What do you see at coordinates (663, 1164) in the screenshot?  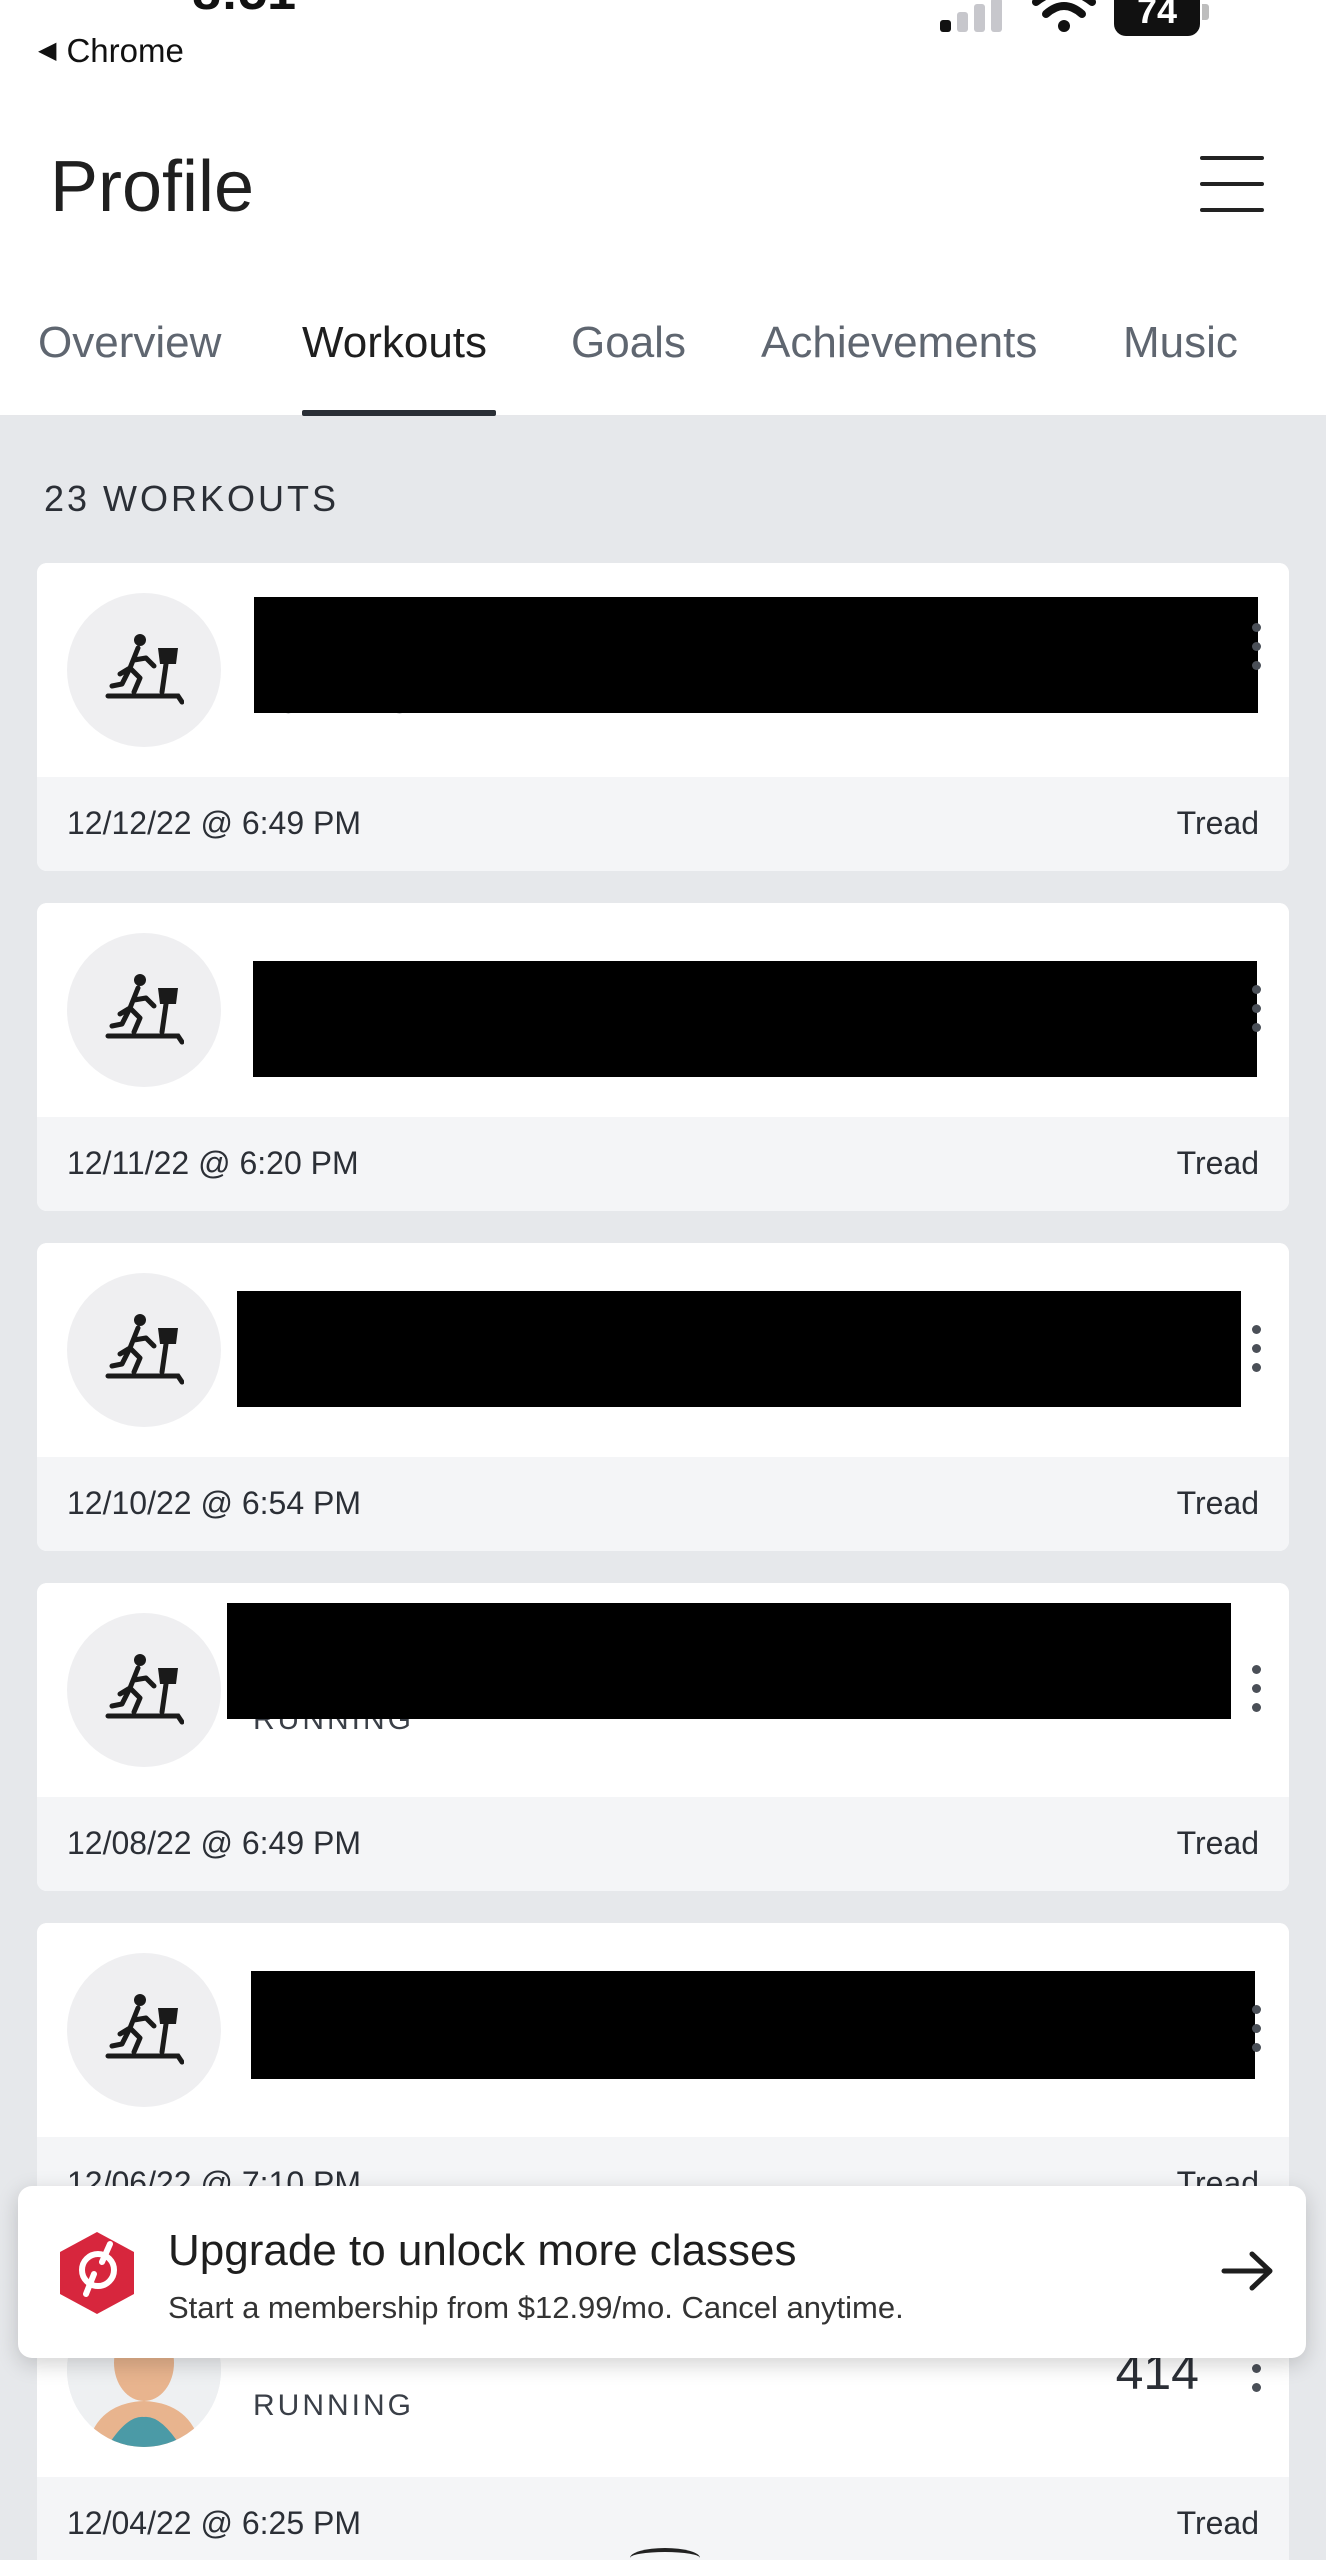 I see `workout-card-footer: 12/11/22 @ 6:20 PM Tread` at bounding box center [663, 1164].